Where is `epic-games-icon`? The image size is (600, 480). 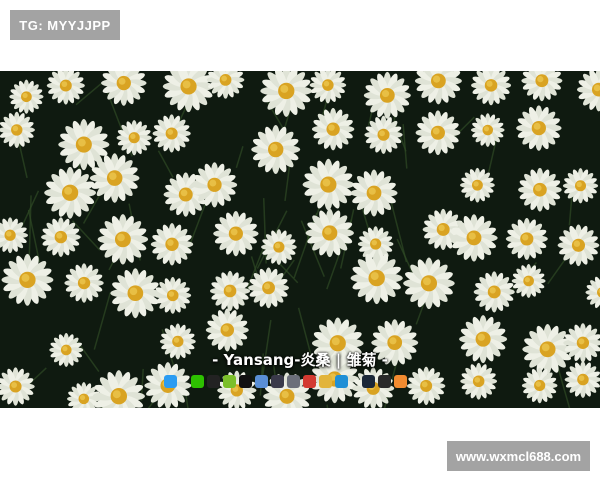
epic-games-icon is located at coordinates (384, 381).